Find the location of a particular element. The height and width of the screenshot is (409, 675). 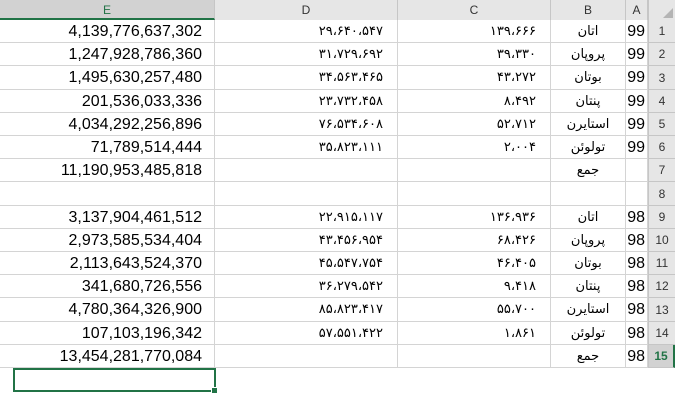

cell-c2: ۳۹،۳۳۰ is located at coordinates (474, 54).